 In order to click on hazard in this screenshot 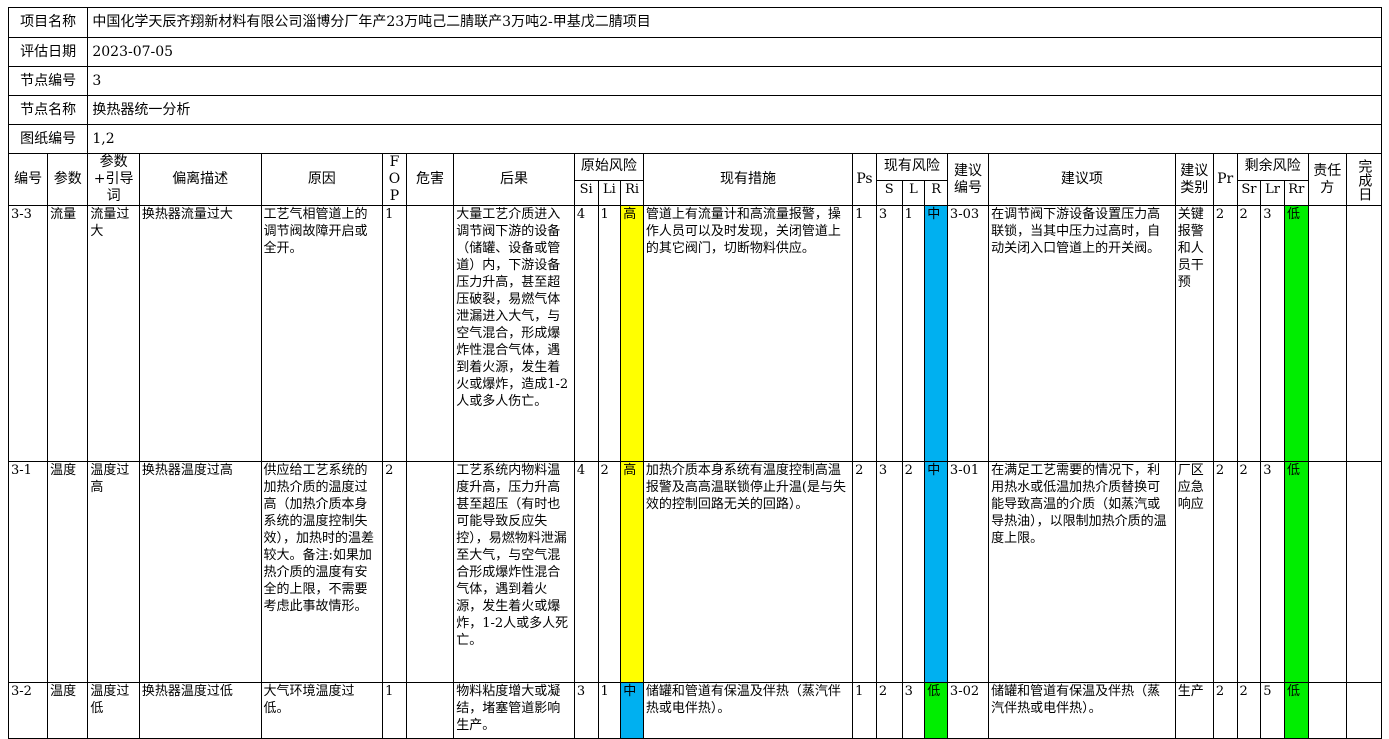, I will do `click(430, 710)`.